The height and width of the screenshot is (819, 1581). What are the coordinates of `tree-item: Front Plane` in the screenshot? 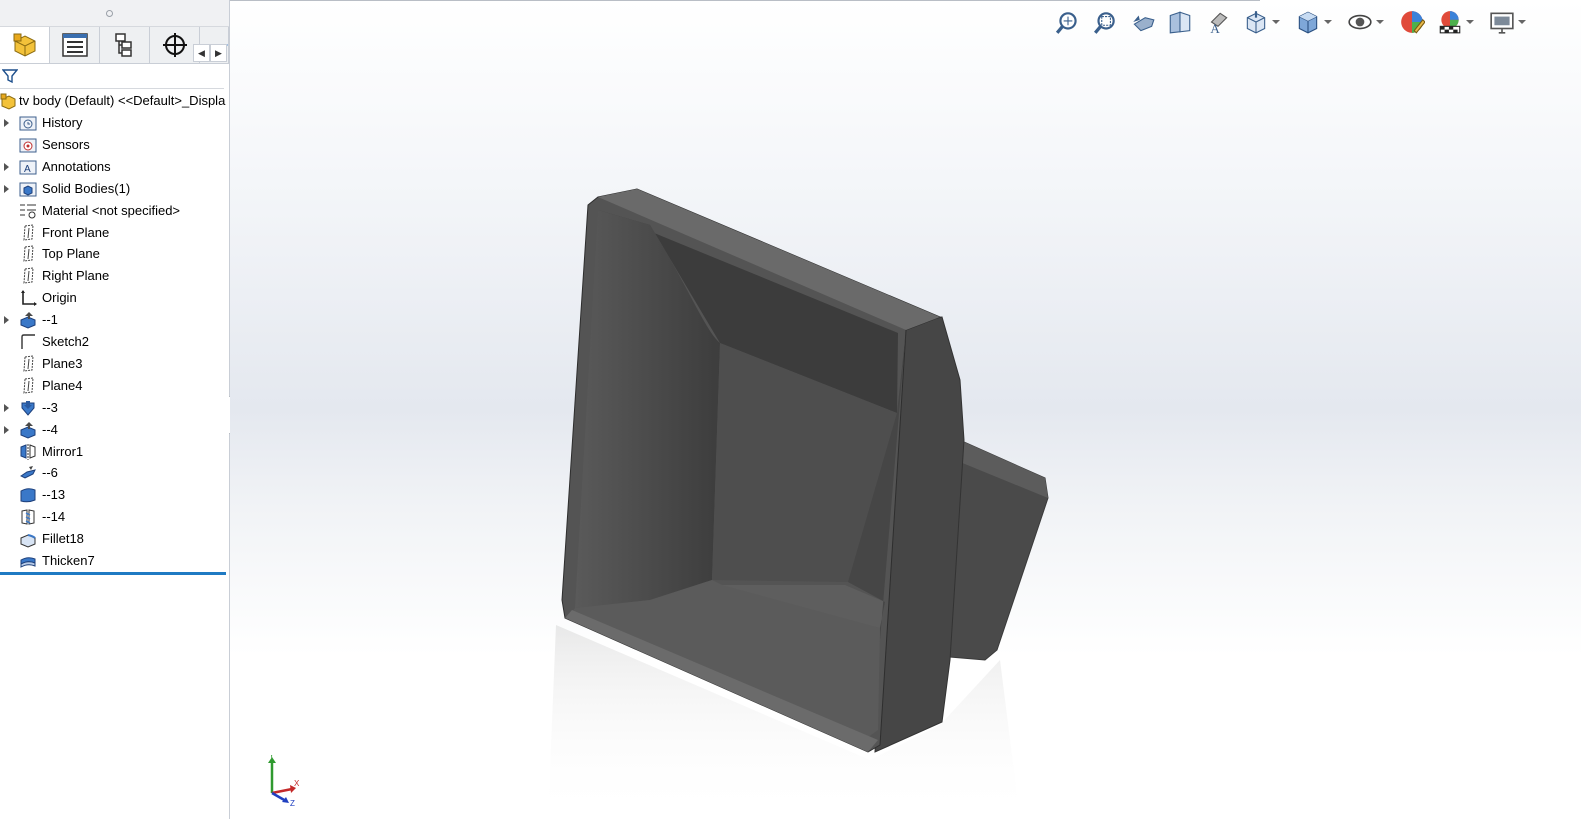 It's located at (114, 233).